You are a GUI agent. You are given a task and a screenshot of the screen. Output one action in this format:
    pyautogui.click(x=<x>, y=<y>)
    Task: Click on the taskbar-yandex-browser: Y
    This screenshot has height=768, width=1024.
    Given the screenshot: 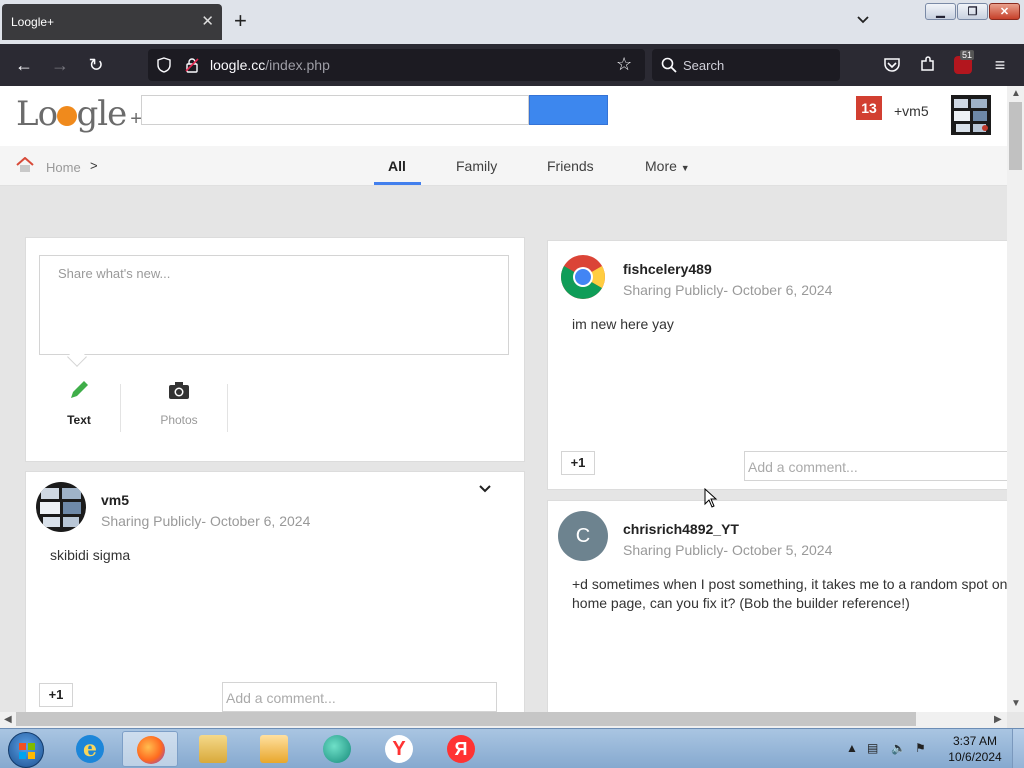 What is the action you would take?
    pyautogui.click(x=399, y=749)
    